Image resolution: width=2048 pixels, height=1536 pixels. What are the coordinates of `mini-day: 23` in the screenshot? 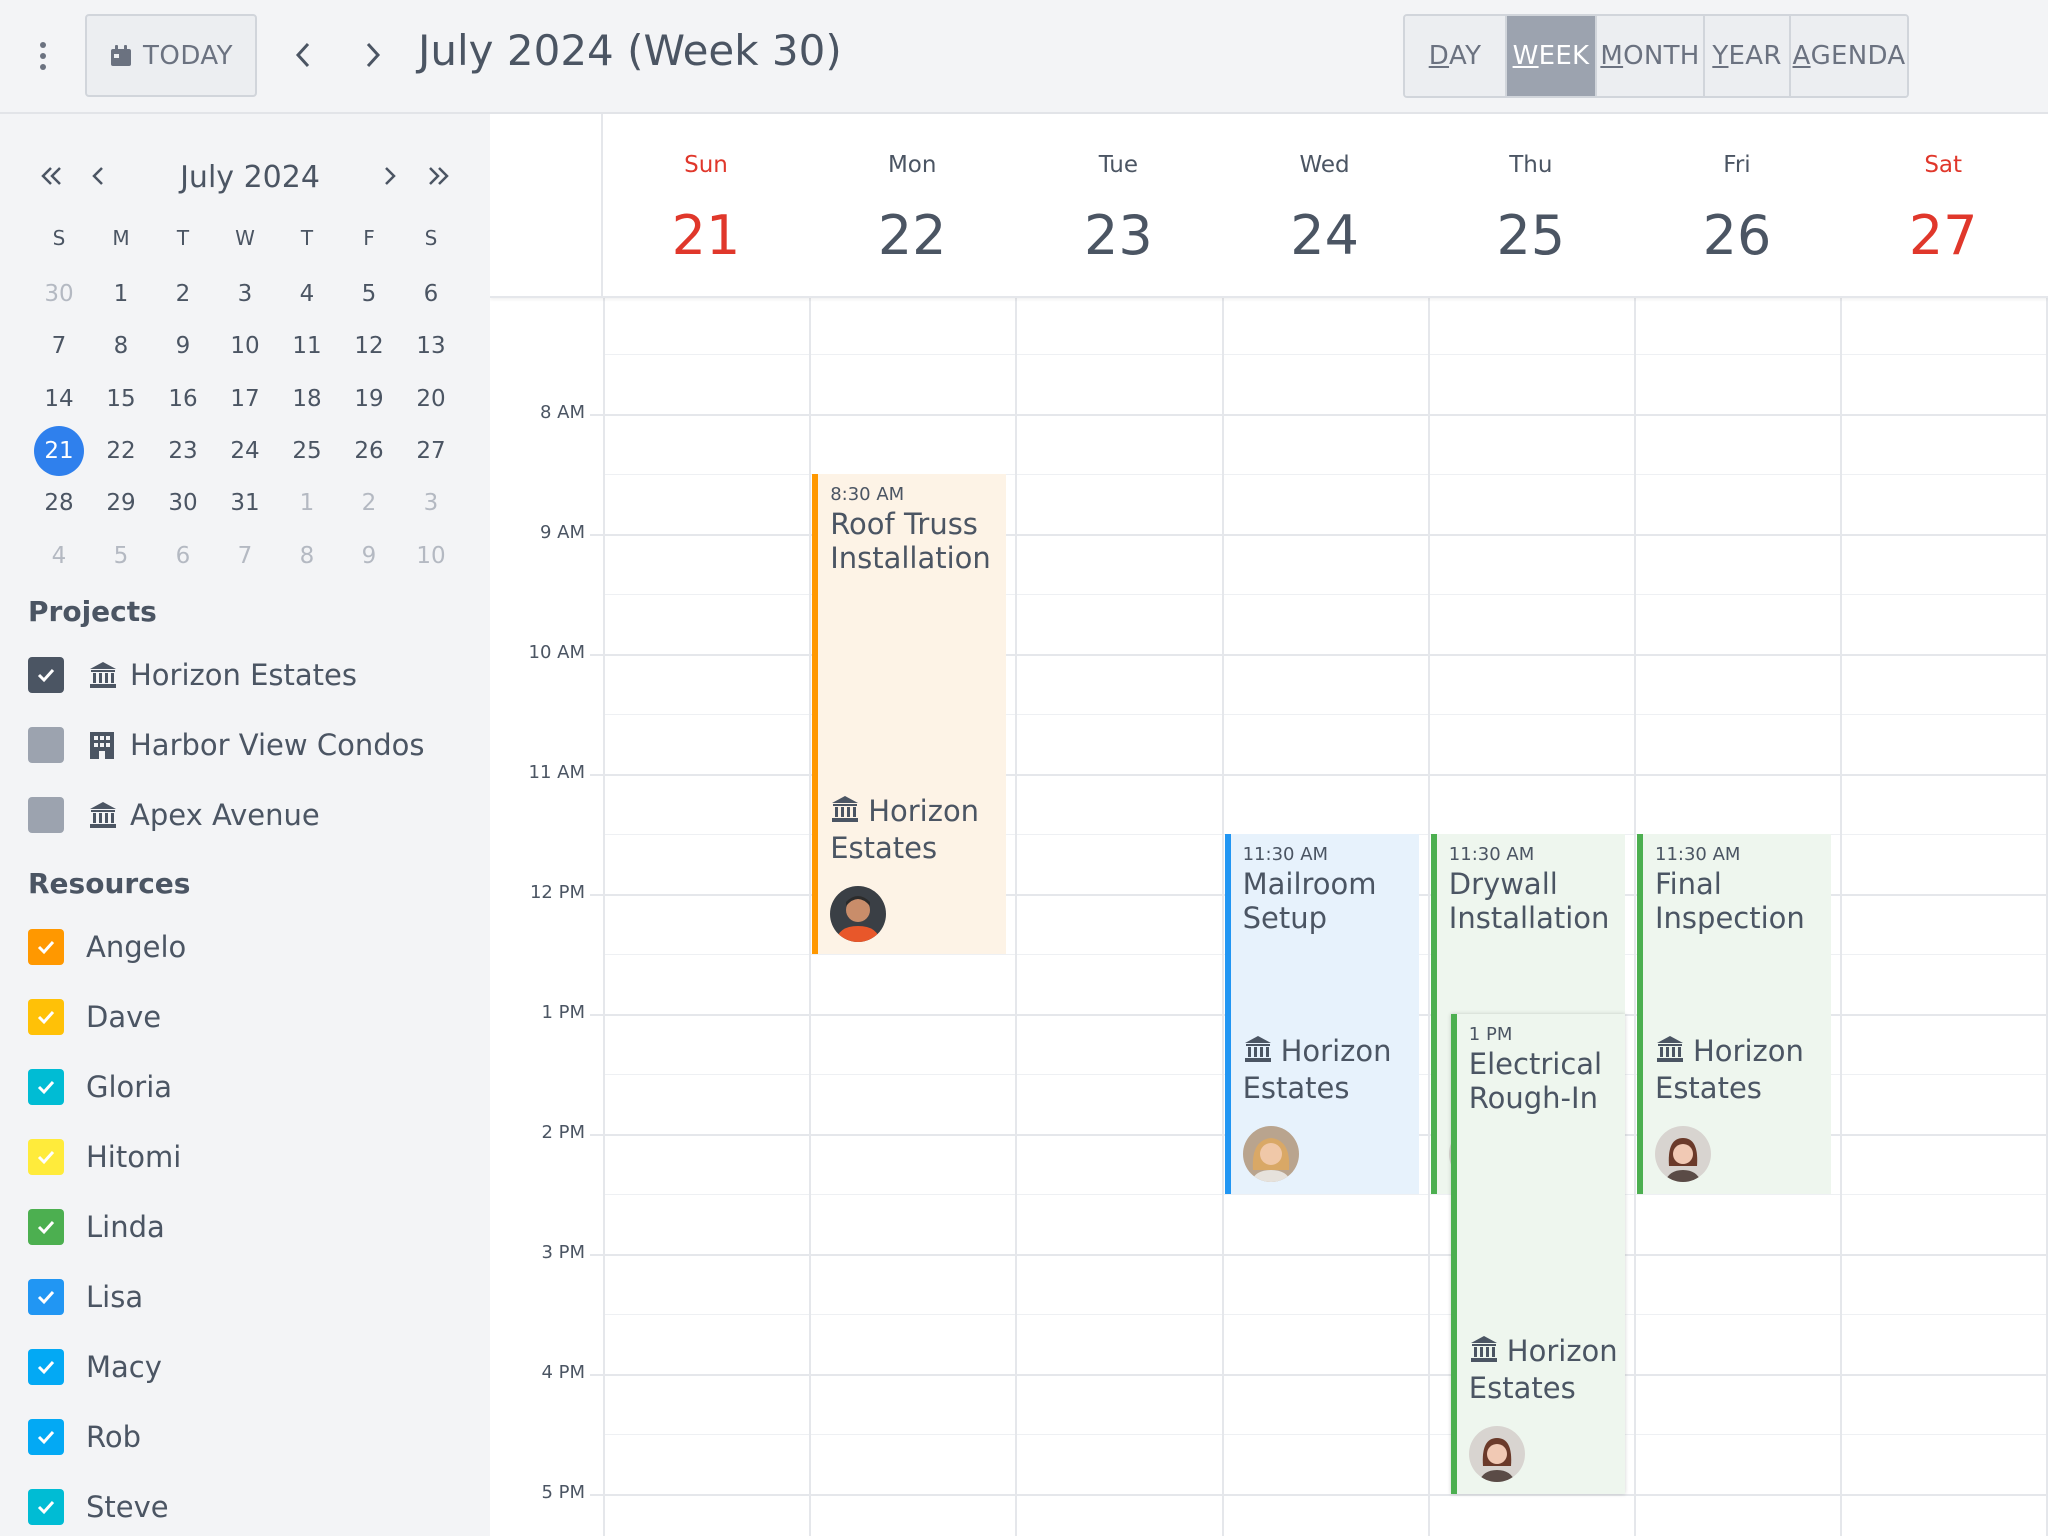 It's located at (183, 451).